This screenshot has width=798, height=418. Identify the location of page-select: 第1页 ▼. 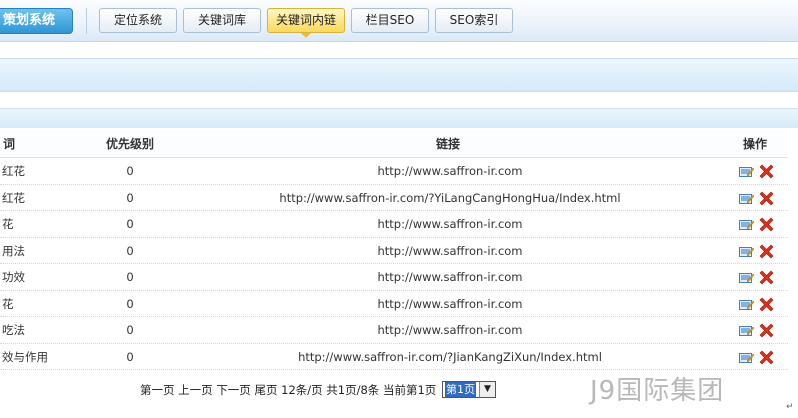
(468, 389).